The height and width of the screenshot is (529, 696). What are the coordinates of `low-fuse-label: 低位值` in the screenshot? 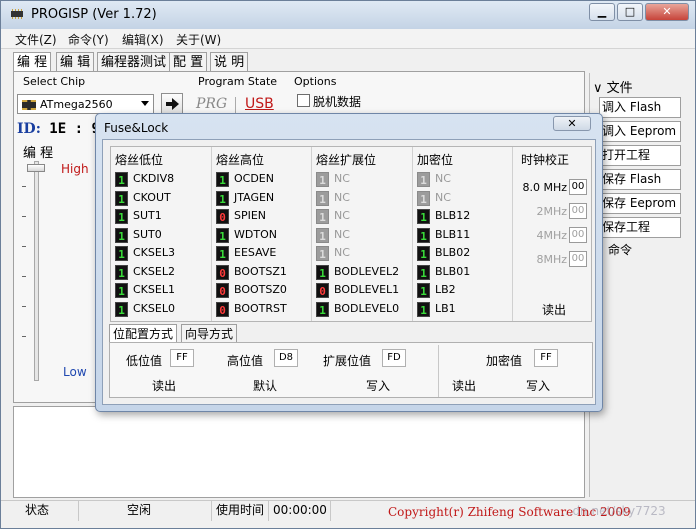 It's located at (144, 361).